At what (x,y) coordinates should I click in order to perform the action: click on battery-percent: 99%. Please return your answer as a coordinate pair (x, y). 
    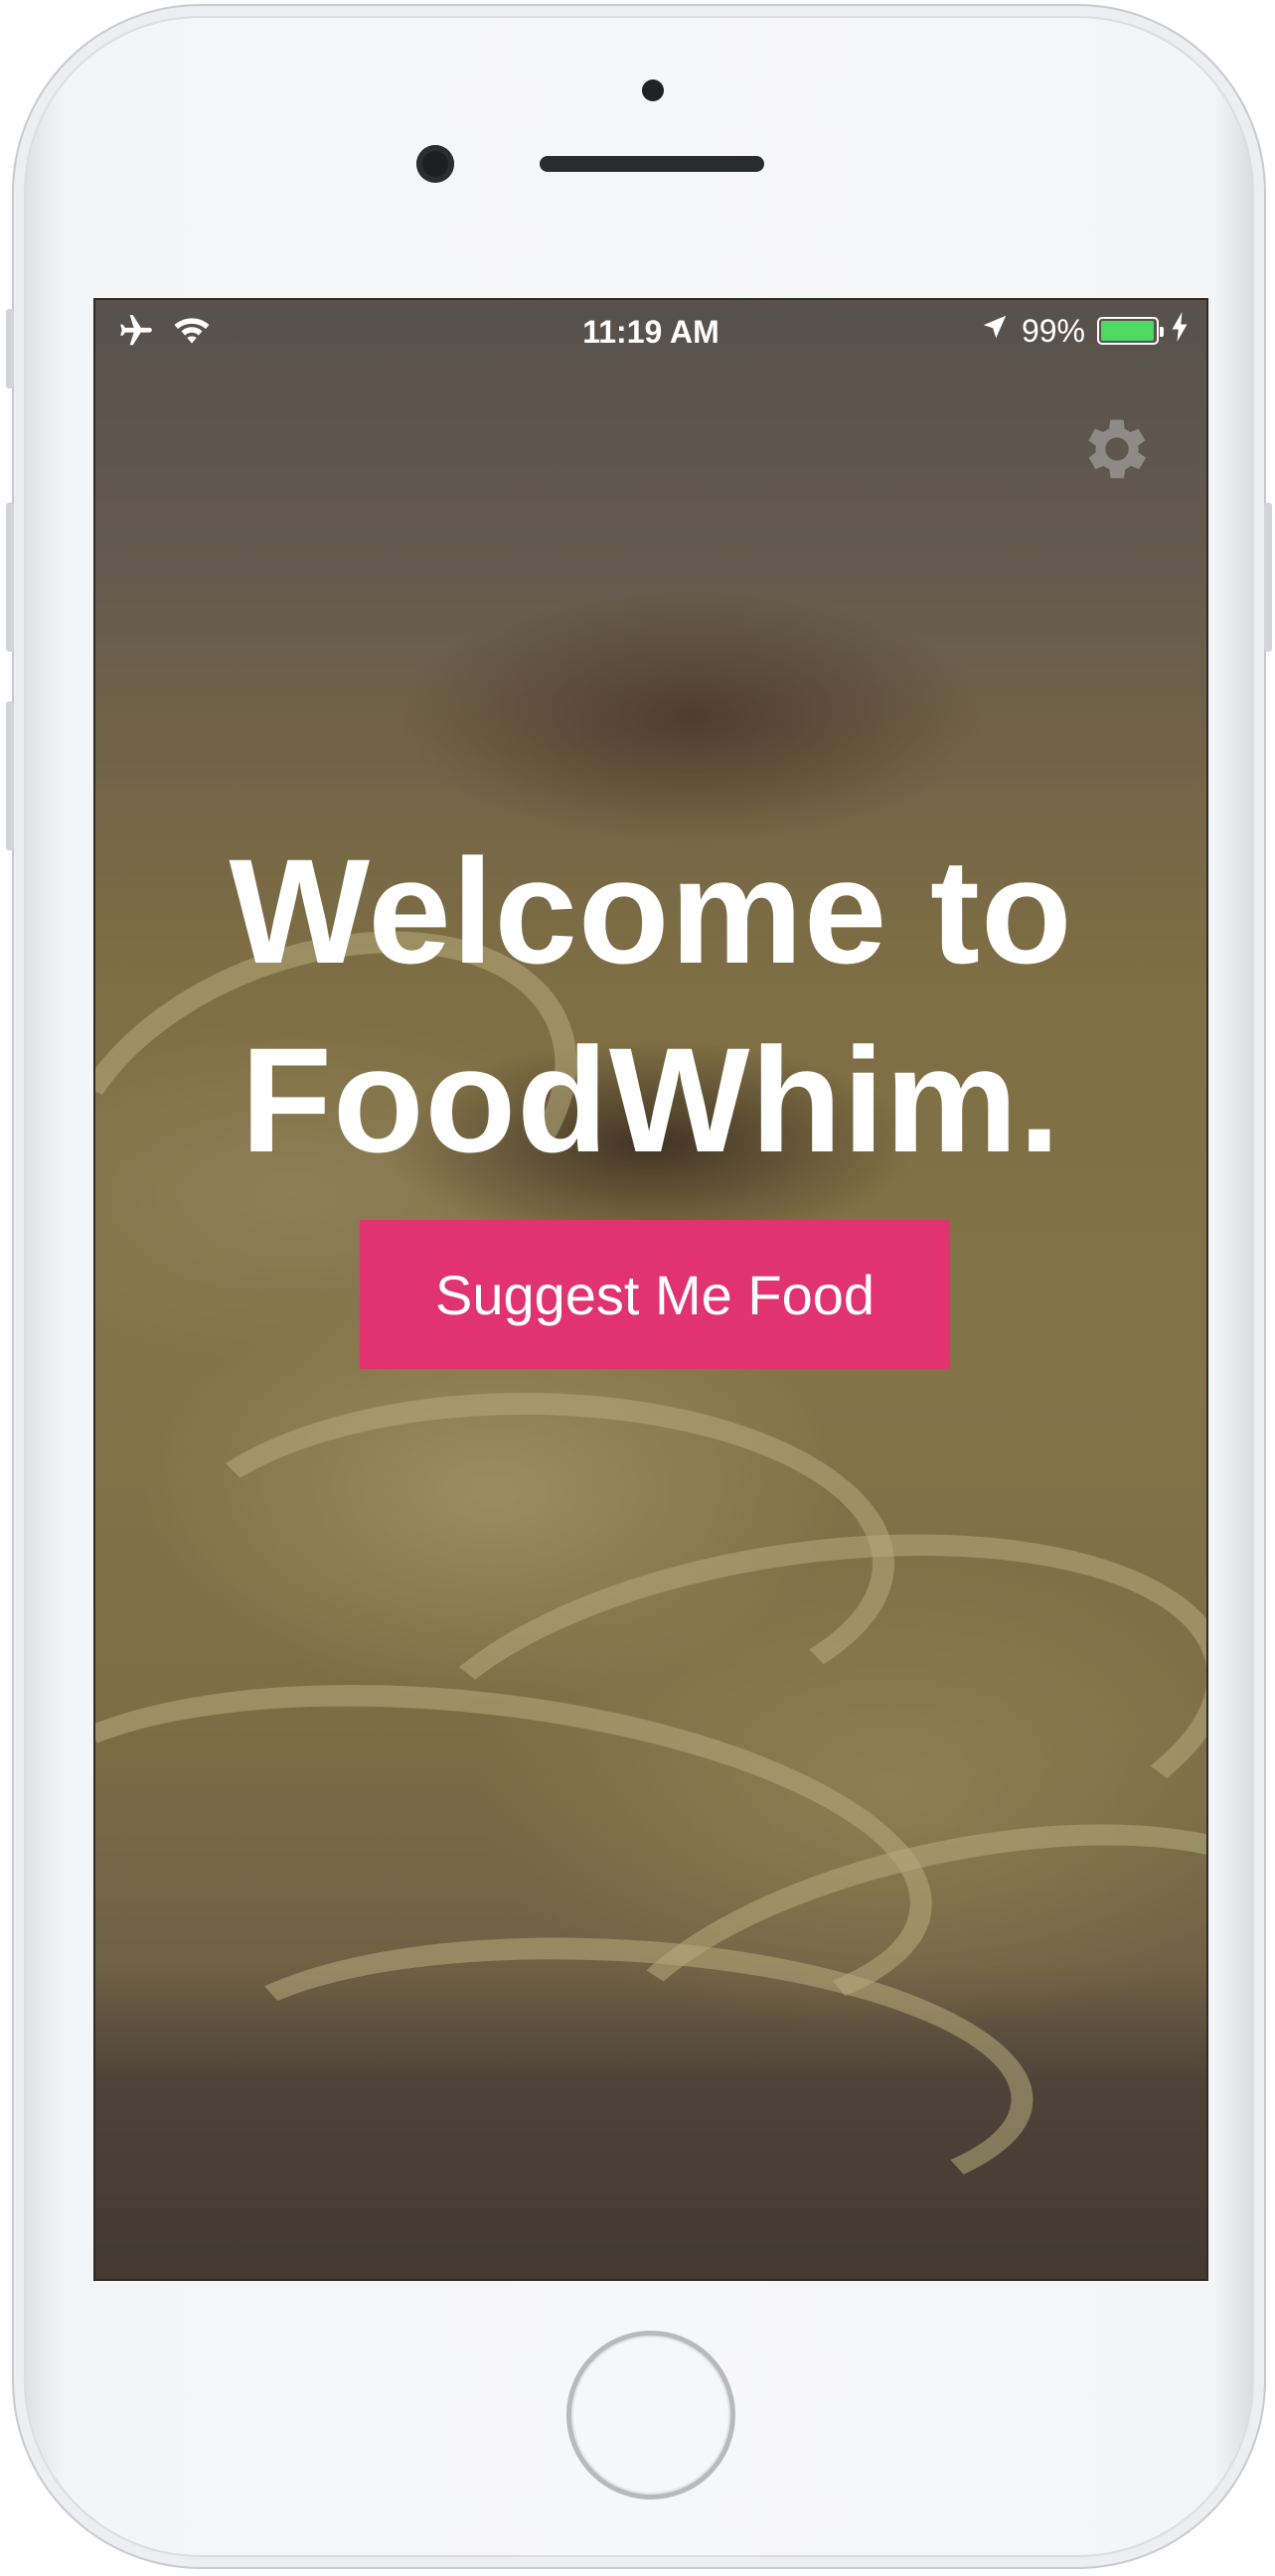
    Looking at the image, I should click on (1053, 330).